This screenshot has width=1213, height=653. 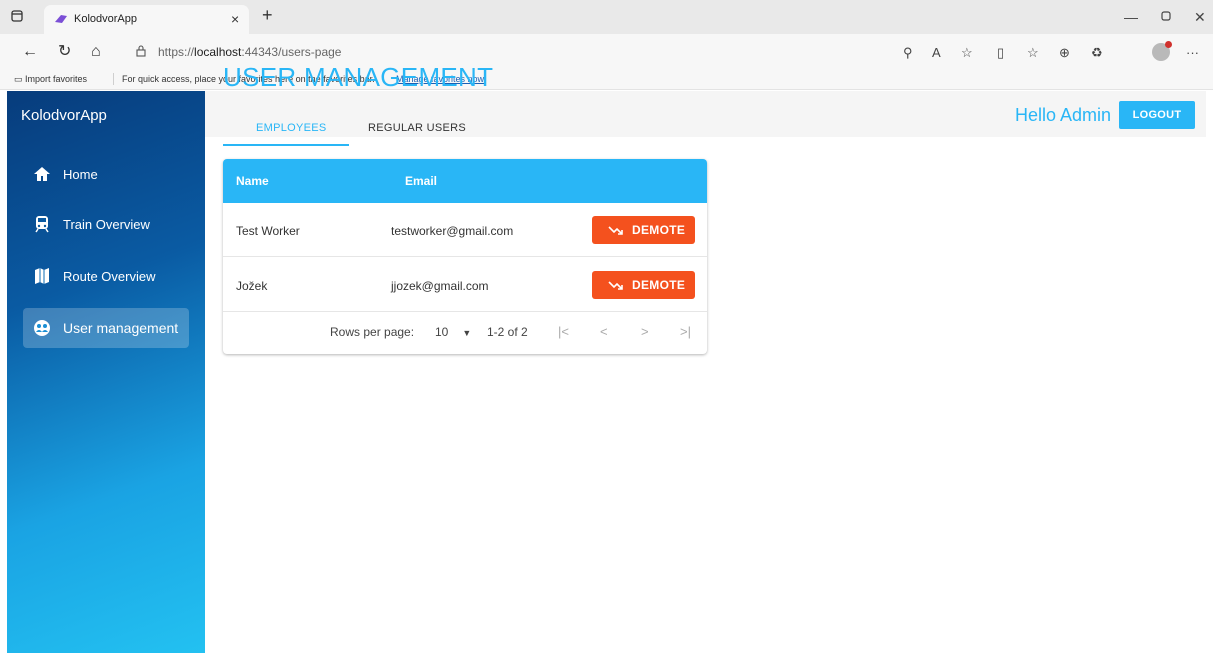 I want to click on table-row: Test Worker testworker@gmail.com DEMOTE, so click(x=465, y=230).